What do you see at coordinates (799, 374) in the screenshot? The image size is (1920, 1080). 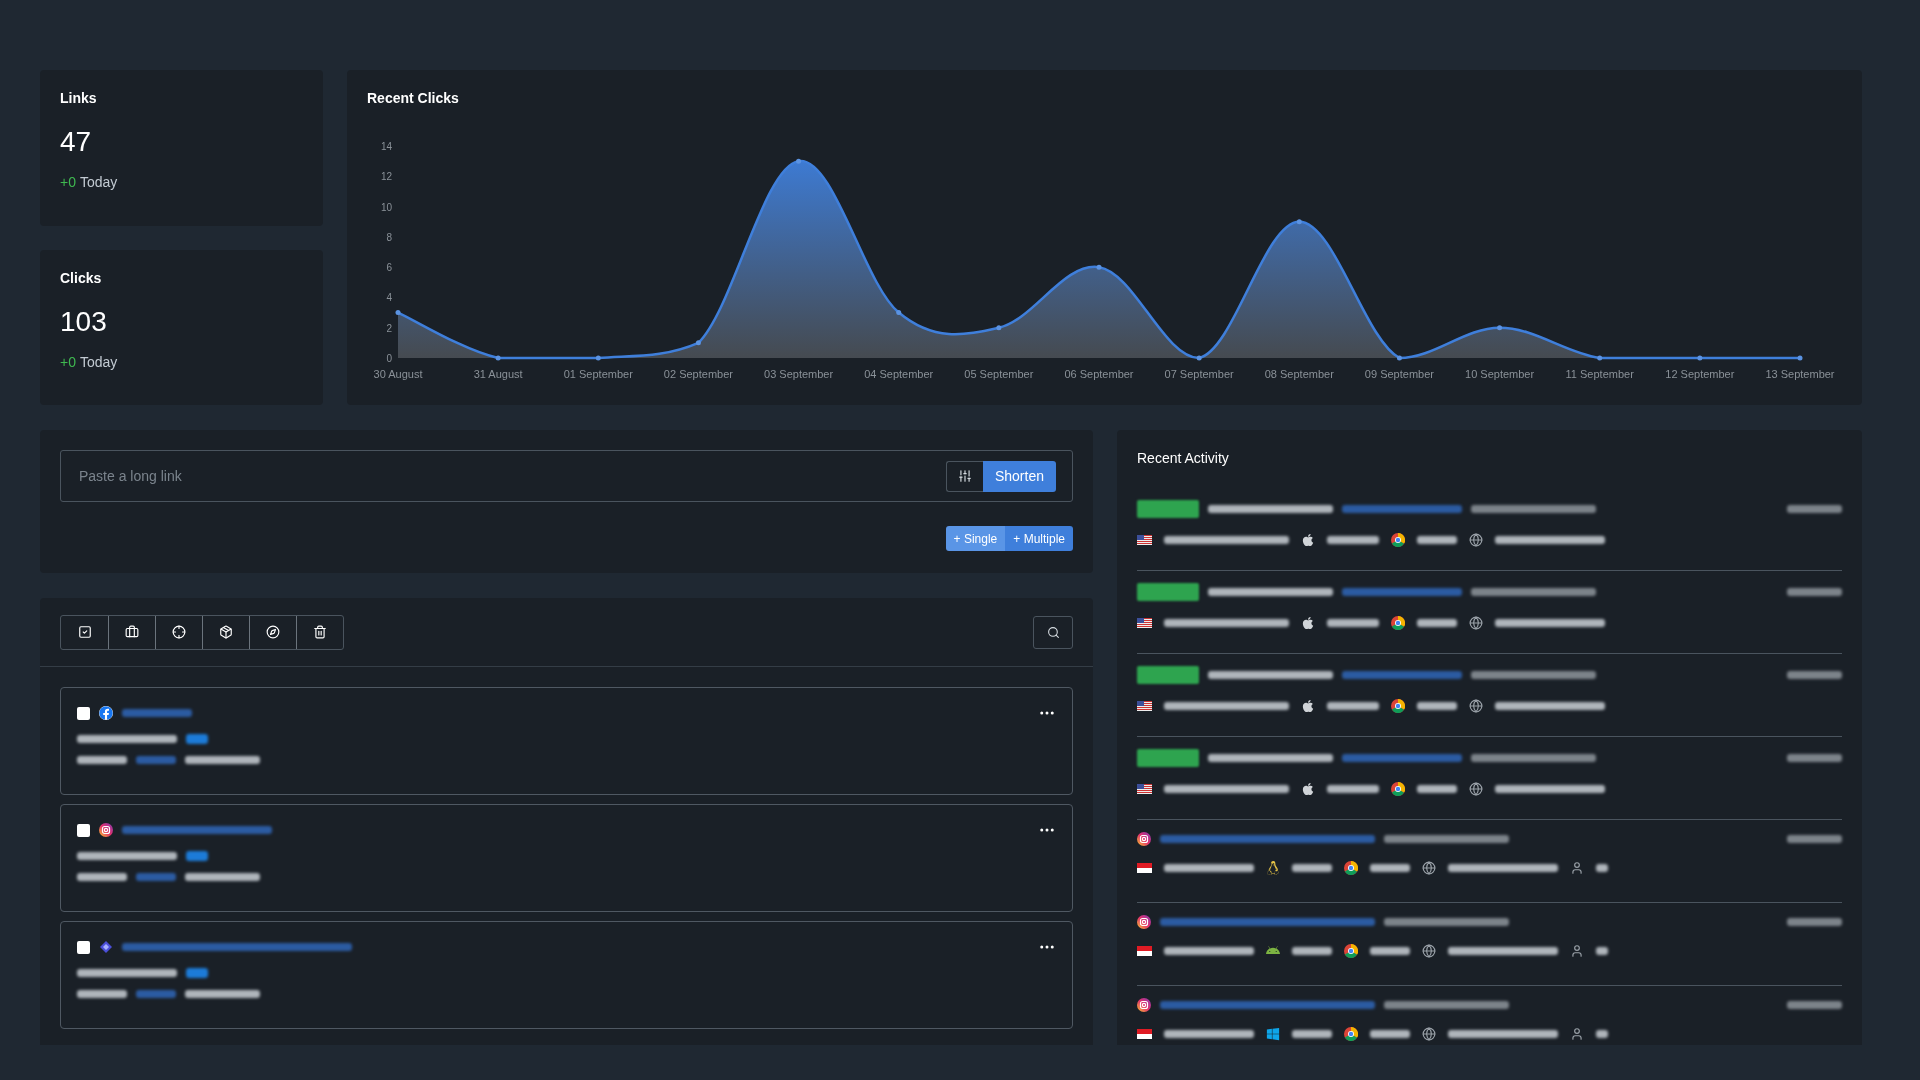 I see `axis-label: 03 September` at bounding box center [799, 374].